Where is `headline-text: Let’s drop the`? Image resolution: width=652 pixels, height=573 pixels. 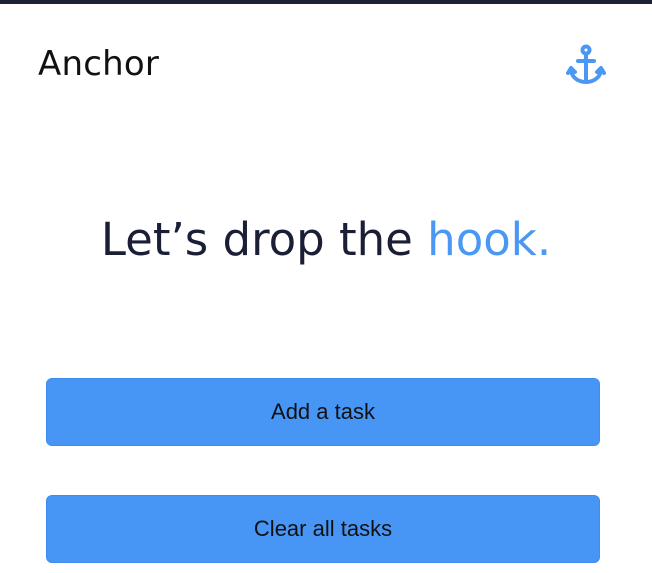 headline-text: Let’s drop the is located at coordinates (264, 239).